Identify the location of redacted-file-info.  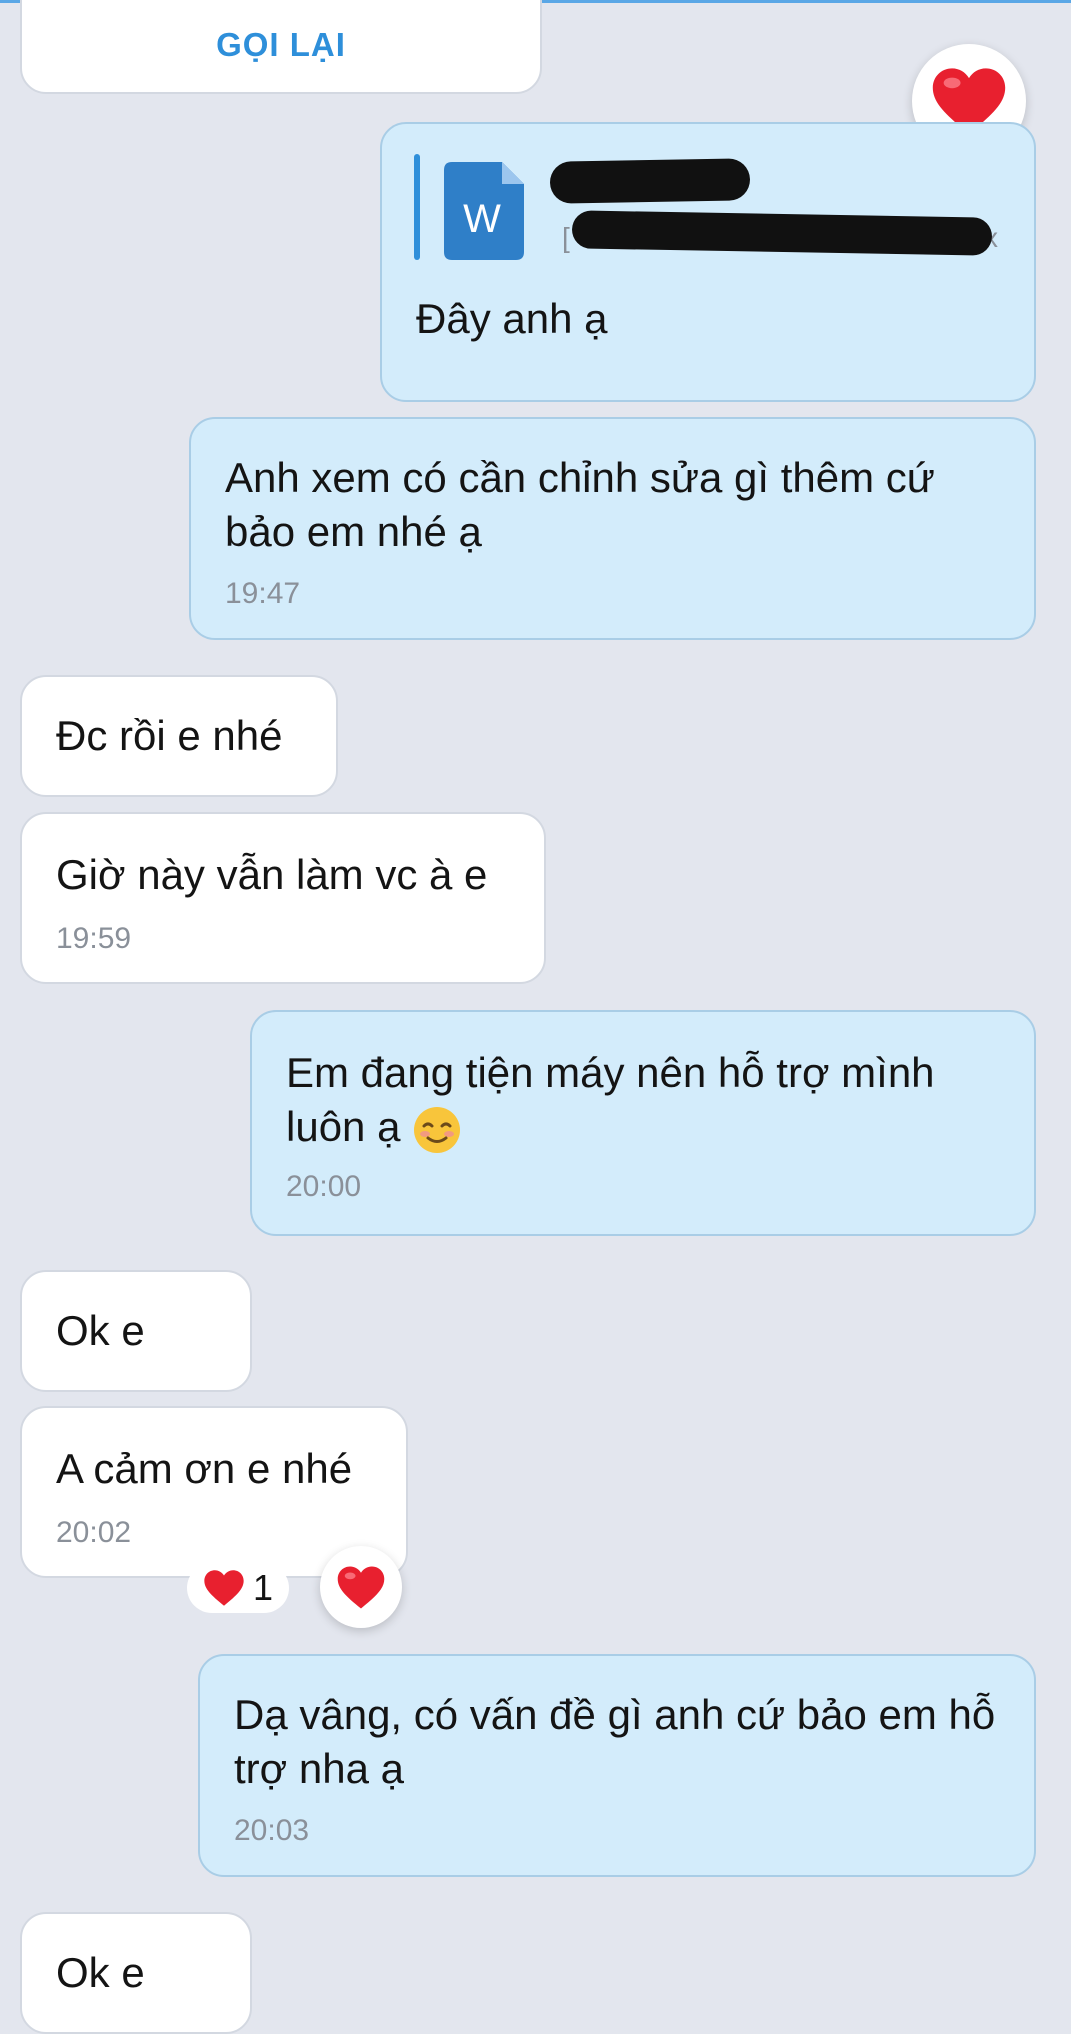
(782, 233).